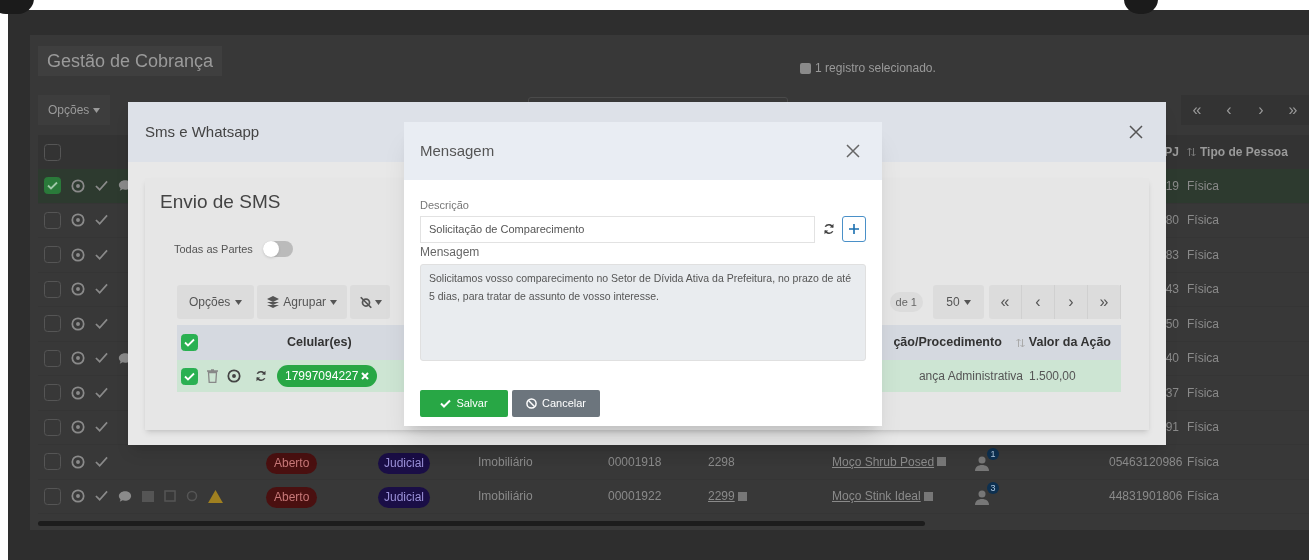 The height and width of the screenshot is (560, 1309). Describe the element at coordinates (958, 302) in the screenshot. I see `page-size-dropdown: 50` at that location.